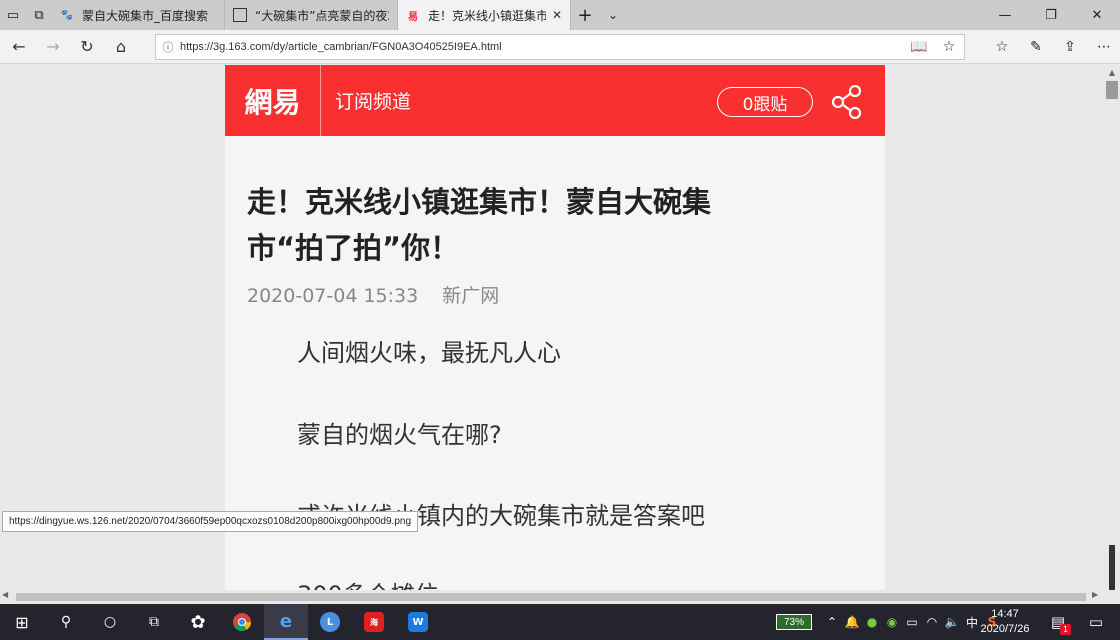  Describe the element at coordinates (1005, 629) in the screenshot. I see `date: 2020/7/26` at that location.